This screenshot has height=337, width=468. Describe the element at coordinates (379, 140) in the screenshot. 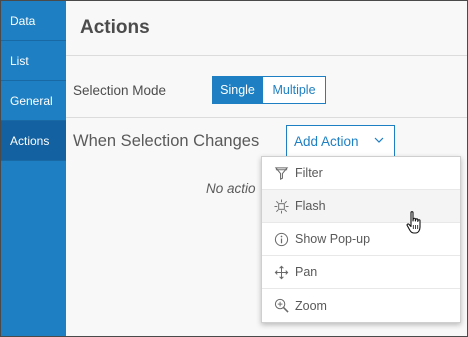

I see `chevron-down-icon` at that location.